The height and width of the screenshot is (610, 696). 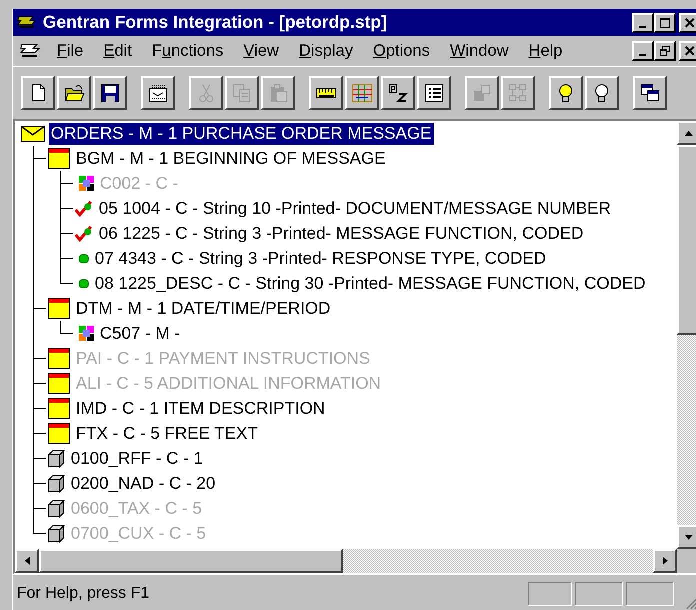 I want to click on down-arrow-icon, so click(x=689, y=537).